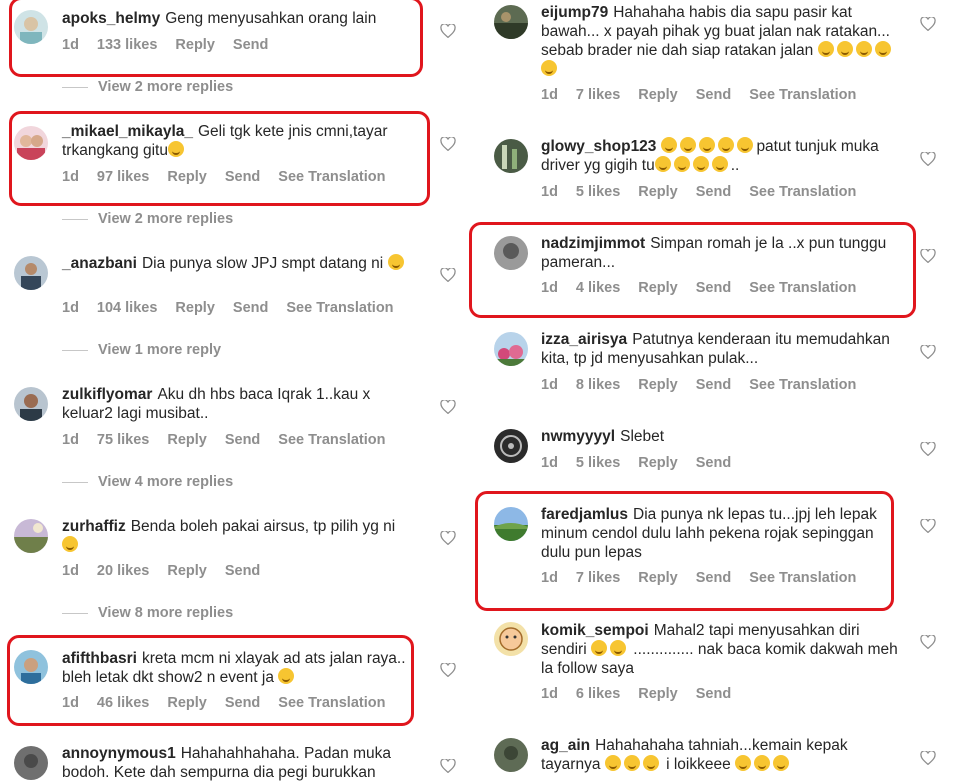  Describe the element at coordinates (107, 394) in the screenshot. I see `comment-username: zulkiflyomar` at that location.